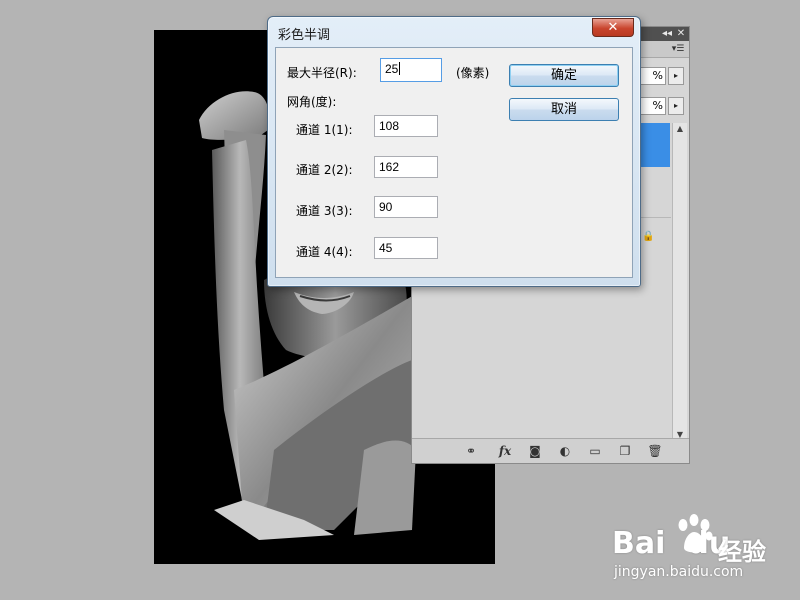 The height and width of the screenshot is (600, 800). Describe the element at coordinates (681, 34) in the screenshot. I see `close-panel-icon: ✕` at that location.